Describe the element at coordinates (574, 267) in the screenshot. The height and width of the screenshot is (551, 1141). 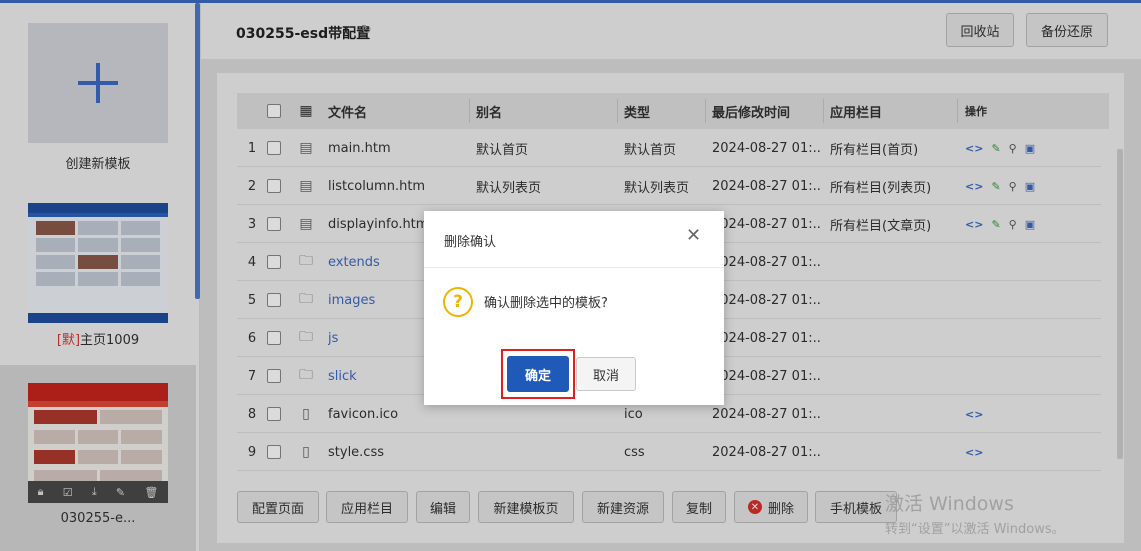
I see `dialog-divider` at that location.